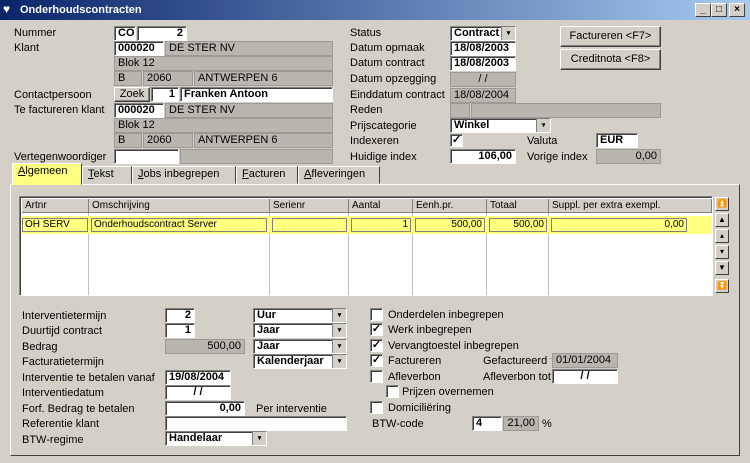 Image resolution: width=750 pixels, height=463 pixels. Describe the element at coordinates (128, 78) in the screenshot. I see `klant-country-field: B` at that location.